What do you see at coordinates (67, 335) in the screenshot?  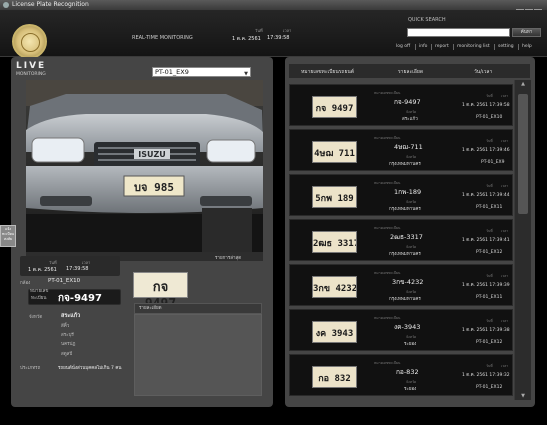 I see `province-option: สระบุรี` at bounding box center [67, 335].